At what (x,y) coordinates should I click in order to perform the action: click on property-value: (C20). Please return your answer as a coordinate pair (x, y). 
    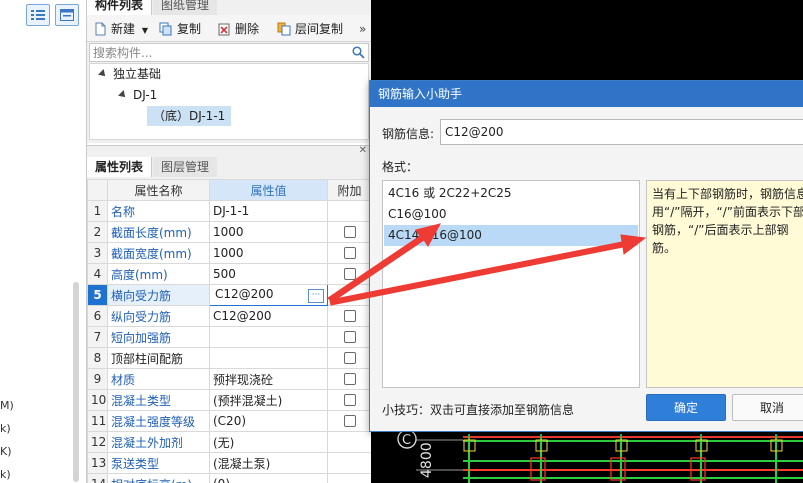
    Looking at the image, I should click on (268, 421).